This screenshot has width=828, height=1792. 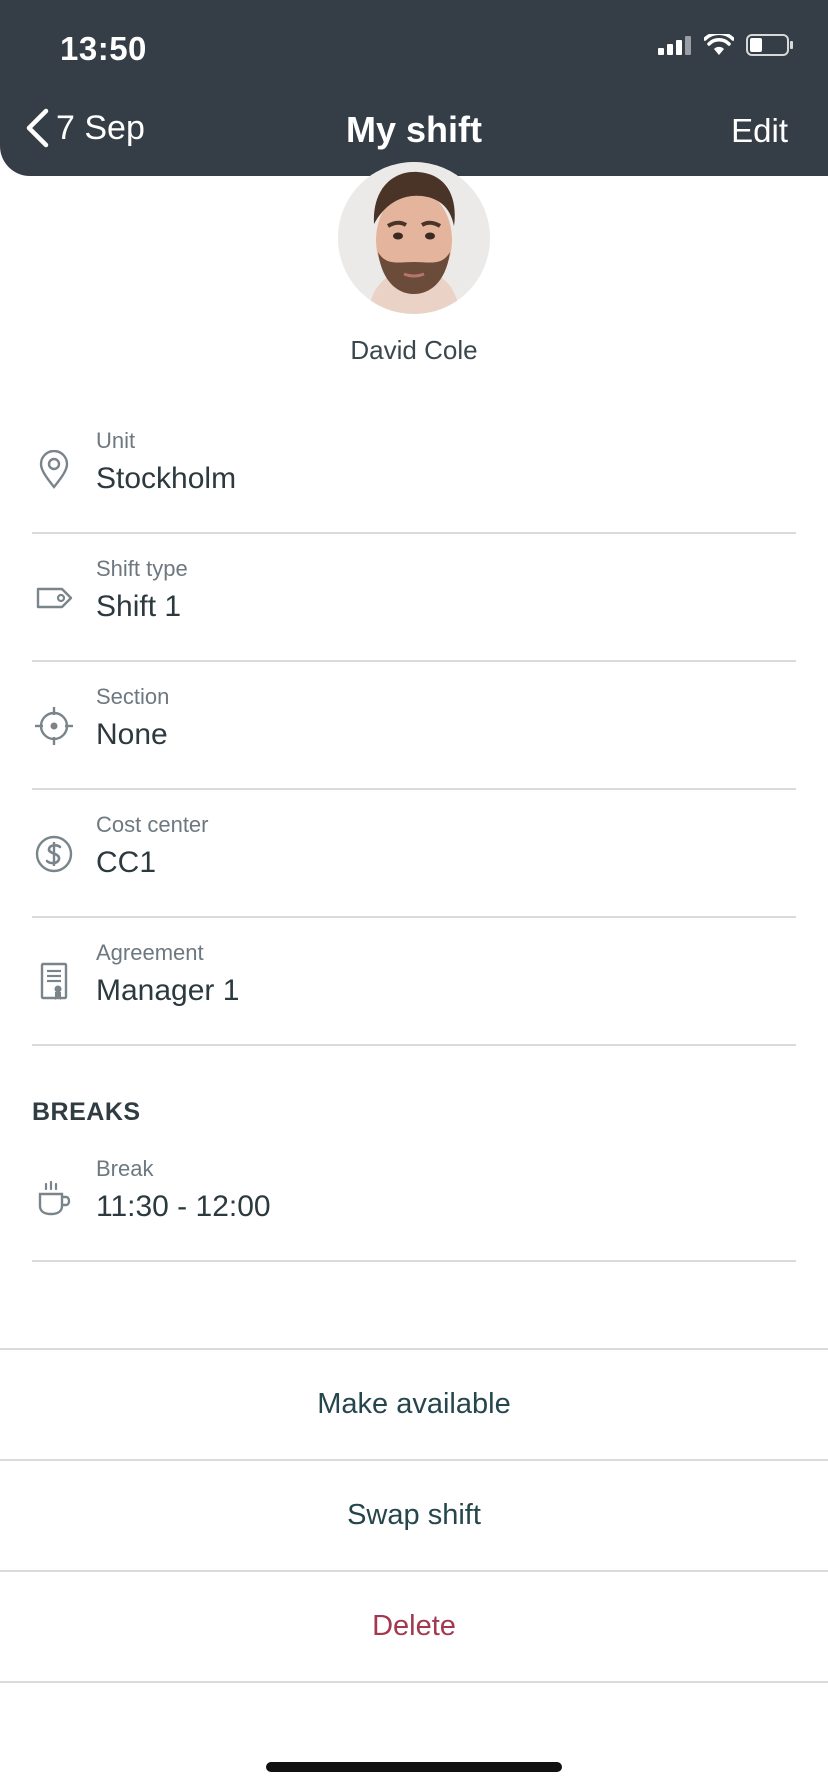 What do you see at coordinates (54, 469) in the screenshot?
I see `location-pin-icon` at bounding box center [54, 469].